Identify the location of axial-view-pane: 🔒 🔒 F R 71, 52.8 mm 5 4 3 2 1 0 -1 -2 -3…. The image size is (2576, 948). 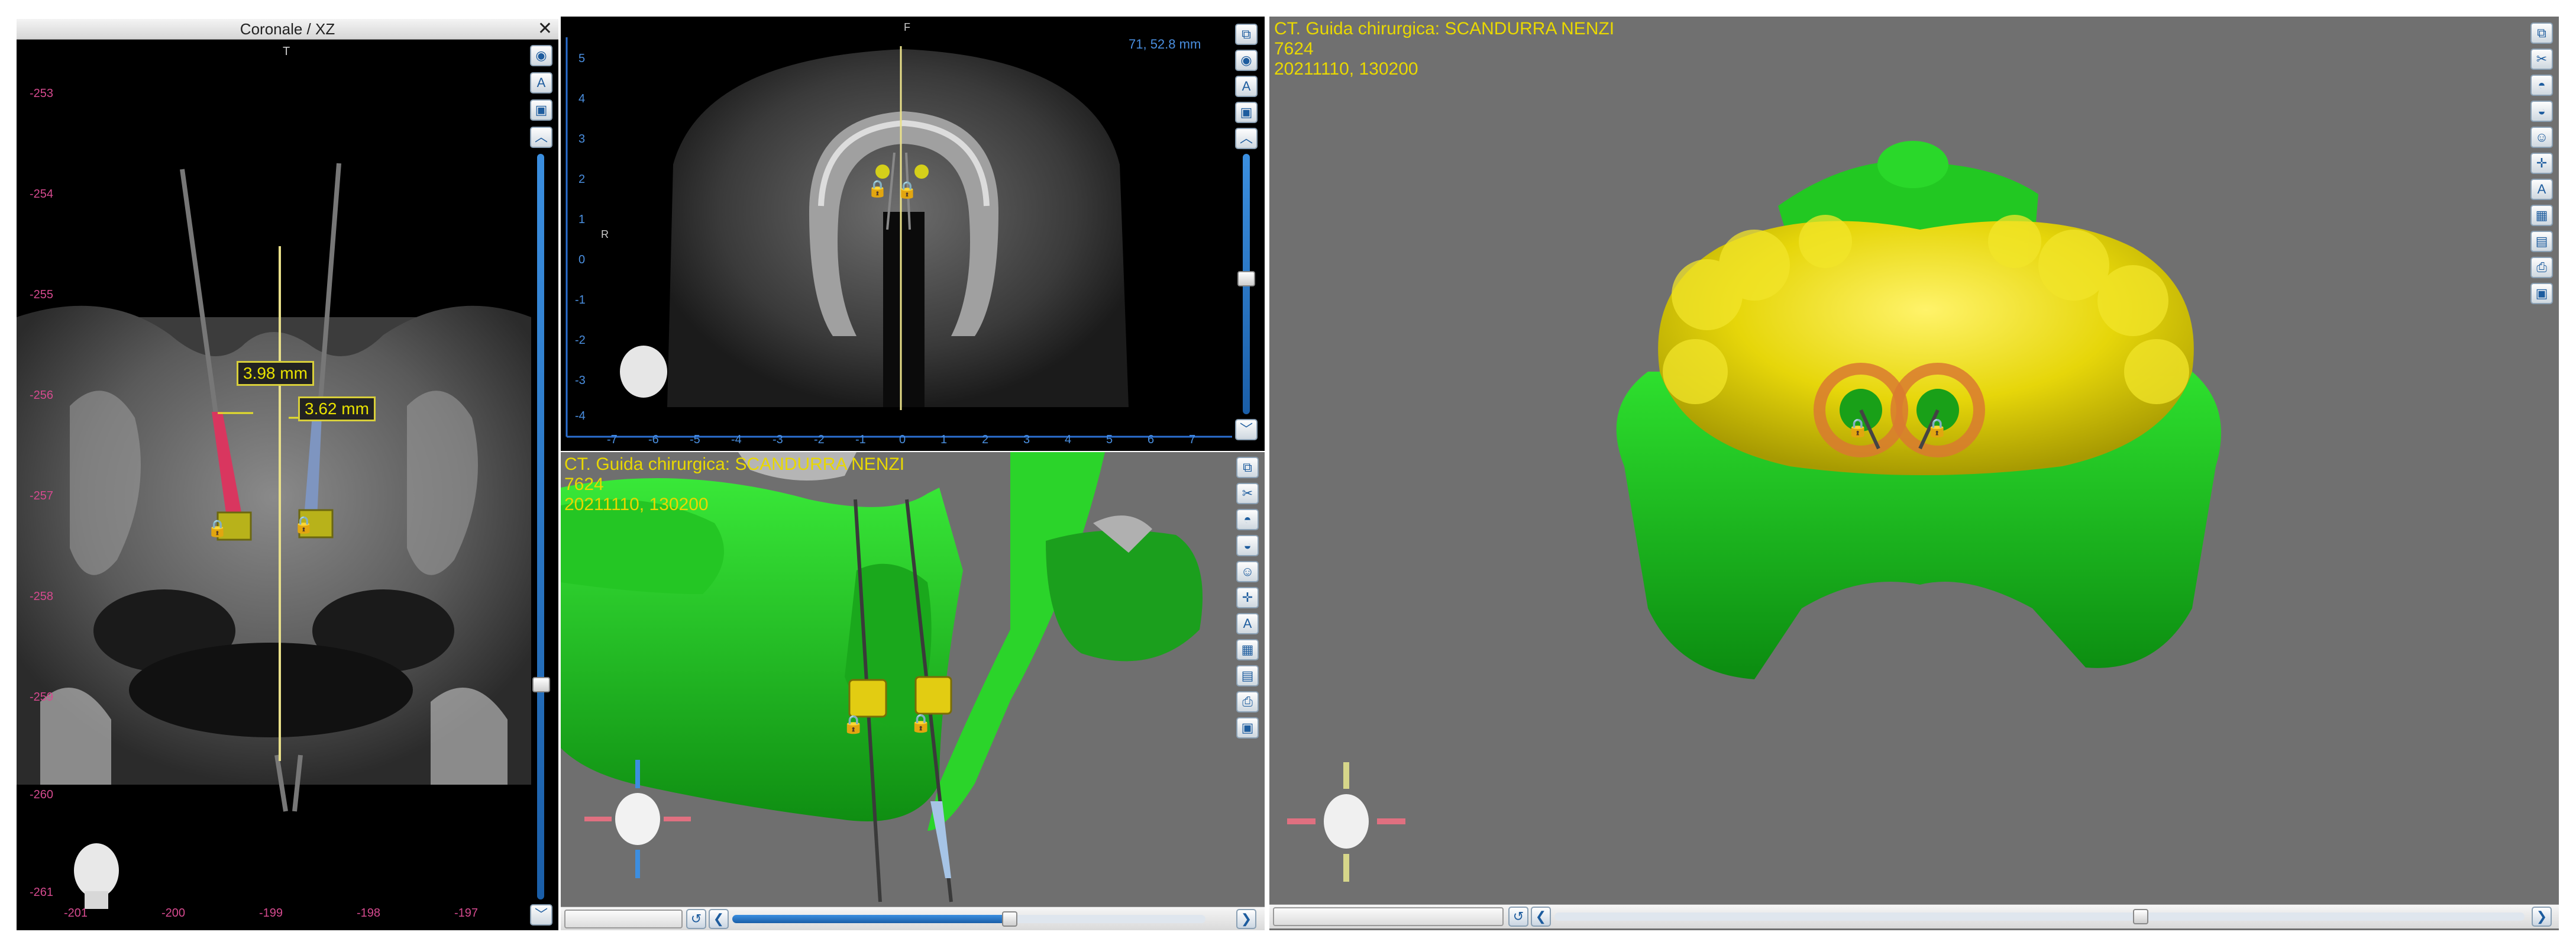
(913, 234).